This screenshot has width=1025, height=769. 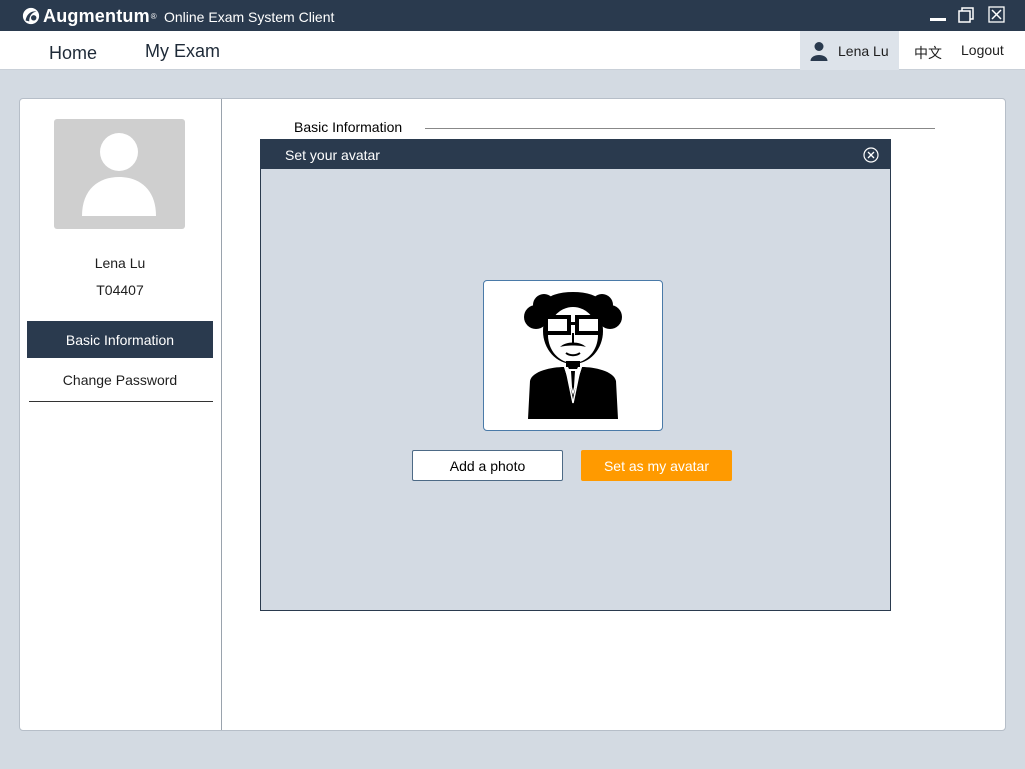 I want to click on logout-link: Logout, so click(x=982, y=50).